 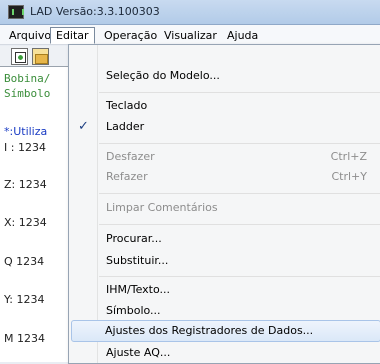 What do you see at coordinates (24, 261) in the screenshot?
I see `pane-line: Q 1234` at bounding box center [24, 261].